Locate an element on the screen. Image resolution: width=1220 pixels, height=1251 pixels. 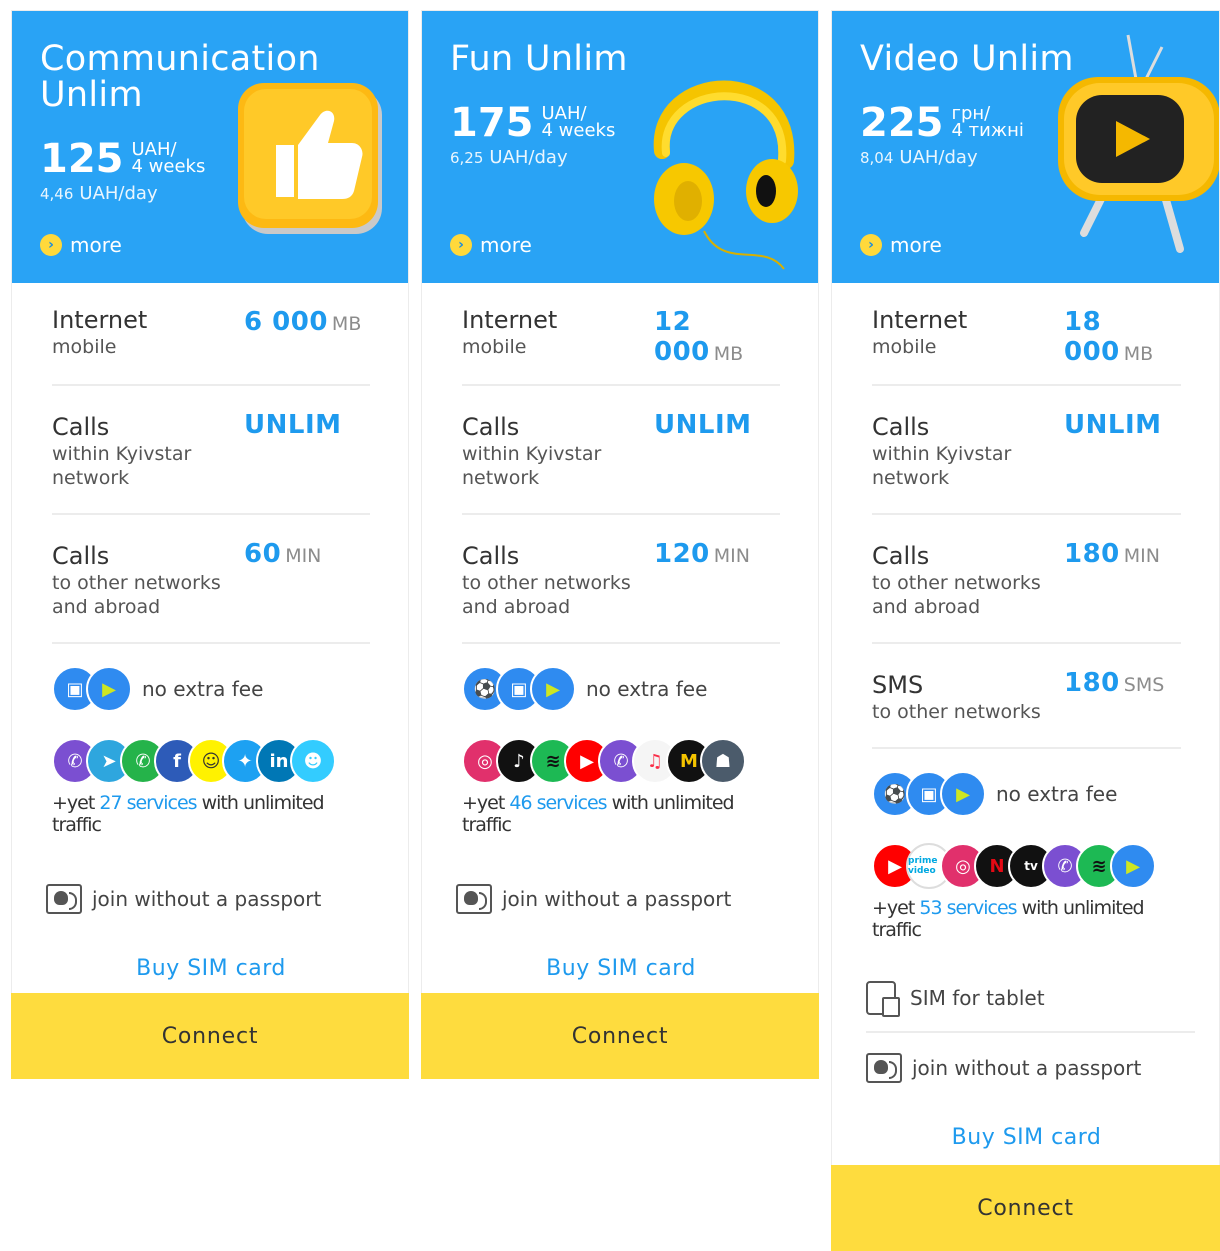
tv-icon is located at coordinates (1138, 143).